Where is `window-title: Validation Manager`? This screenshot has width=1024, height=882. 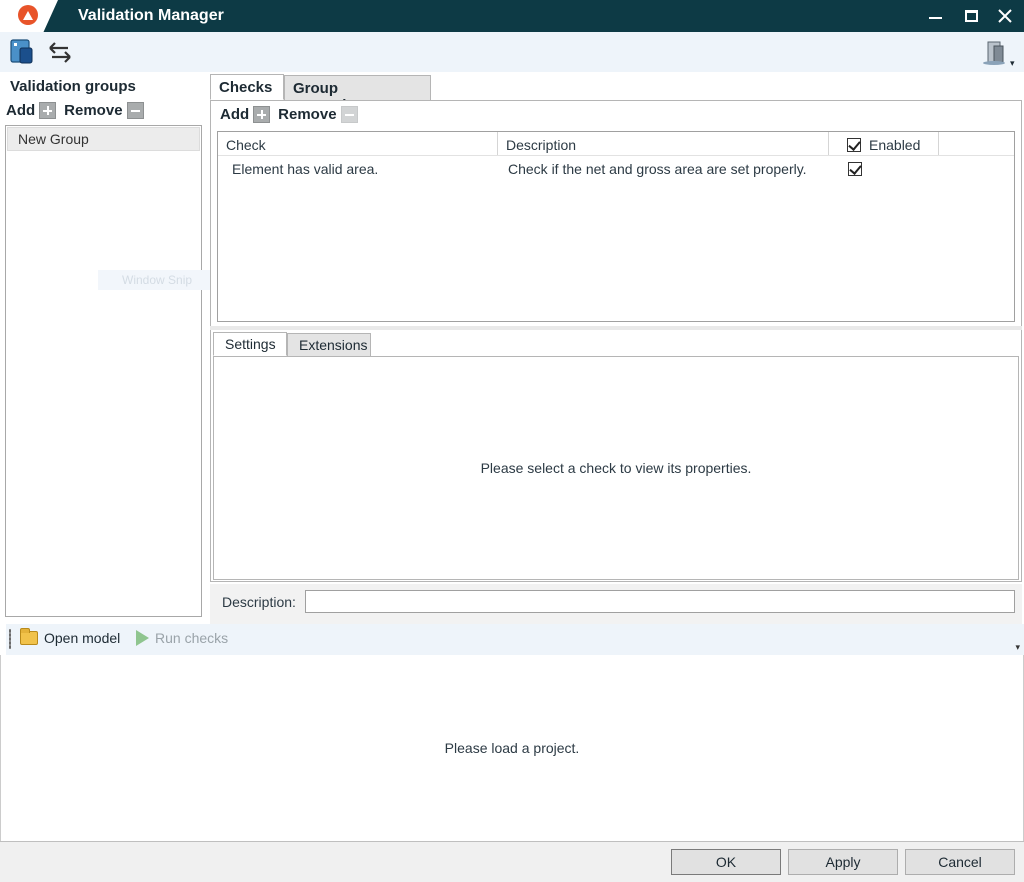 window-title: Validation Manager is located at coordinates (151, 15).